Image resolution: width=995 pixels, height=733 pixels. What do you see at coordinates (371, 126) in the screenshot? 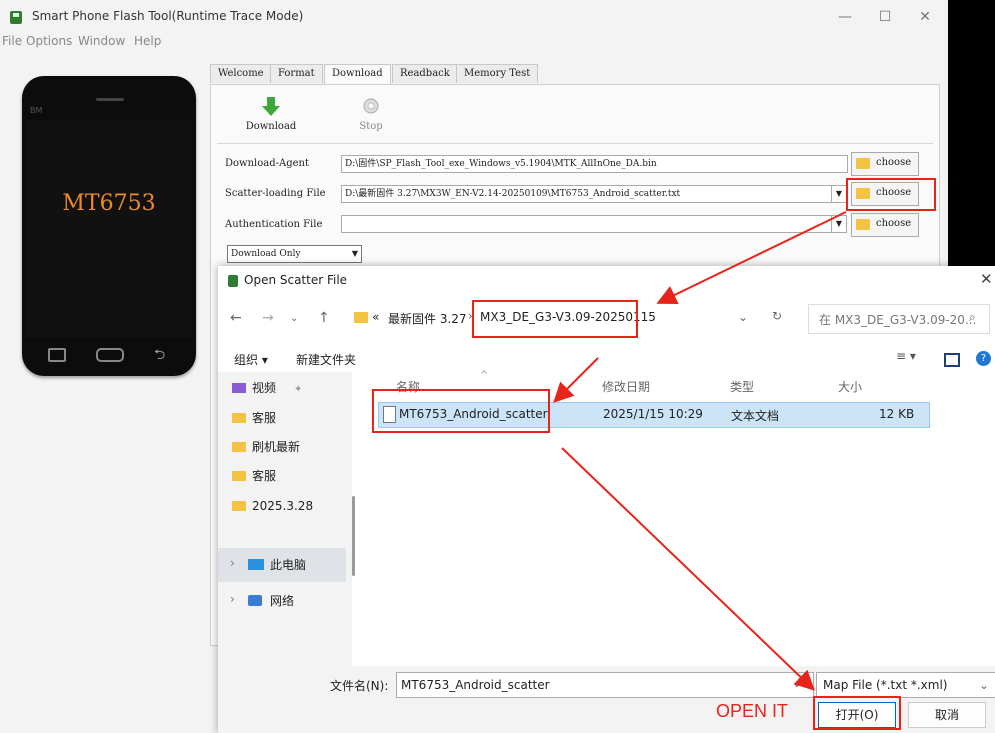
I see `stop-label: Stop` at bounding box center [371, 126].